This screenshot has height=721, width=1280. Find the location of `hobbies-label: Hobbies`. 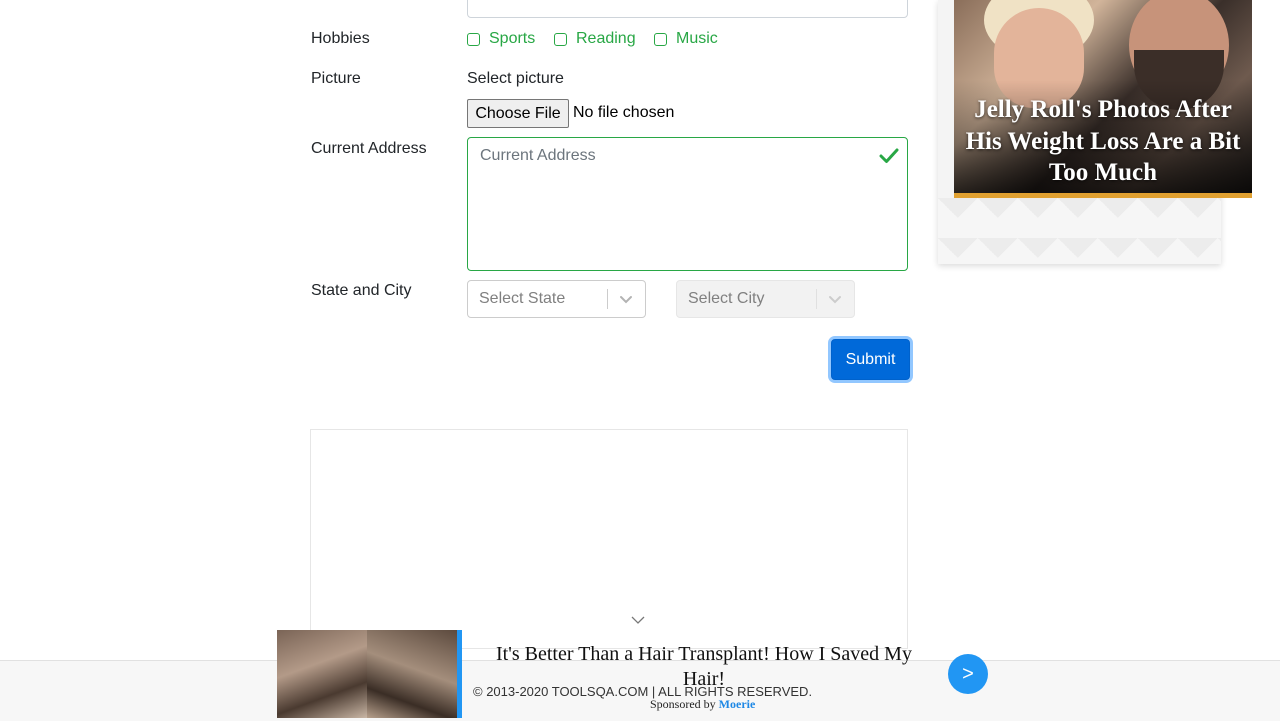

hobbies-label: Hobbies is located at coordinates (340, 38).